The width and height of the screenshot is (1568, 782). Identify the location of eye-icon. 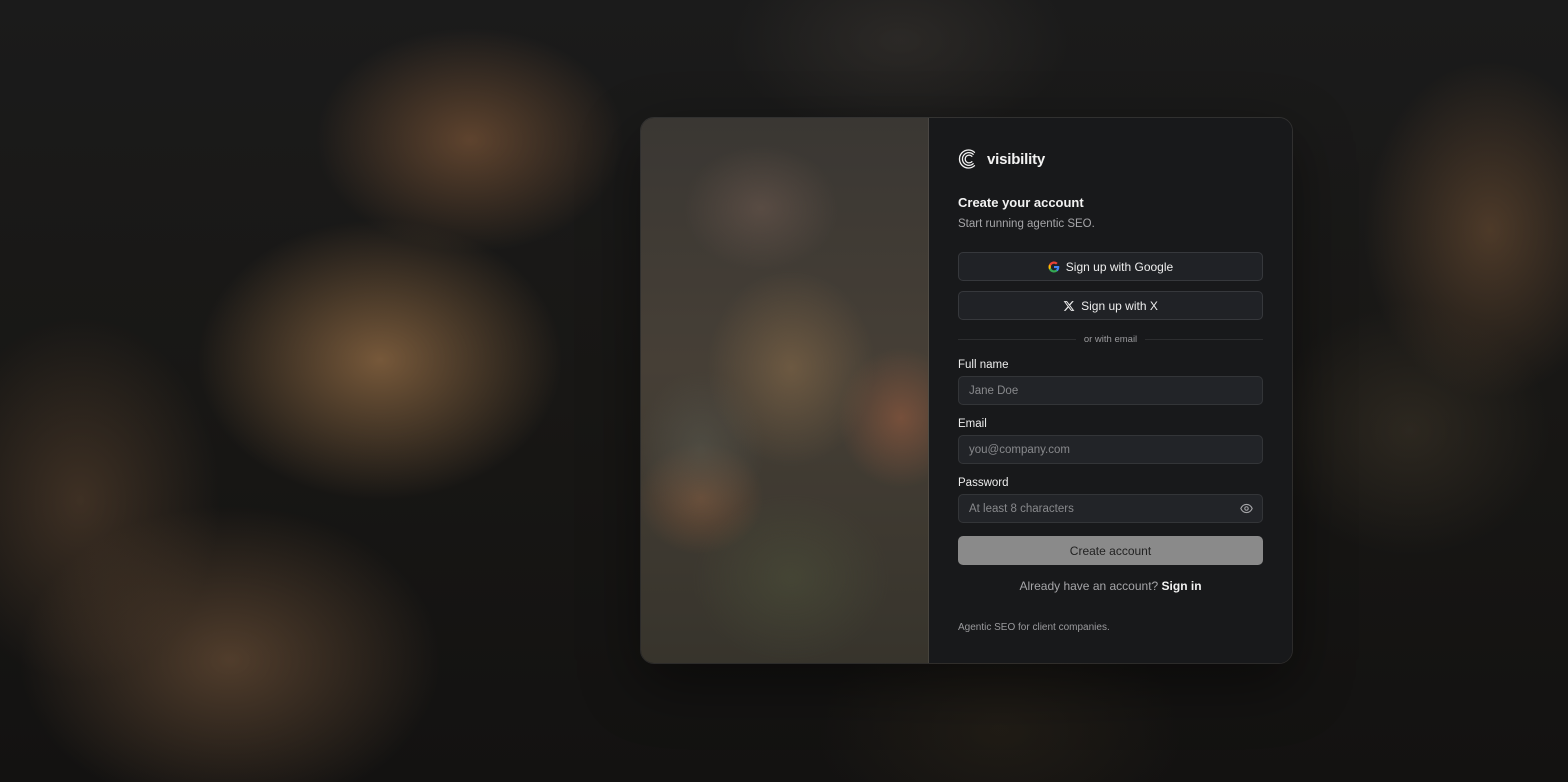
(1246, 508).